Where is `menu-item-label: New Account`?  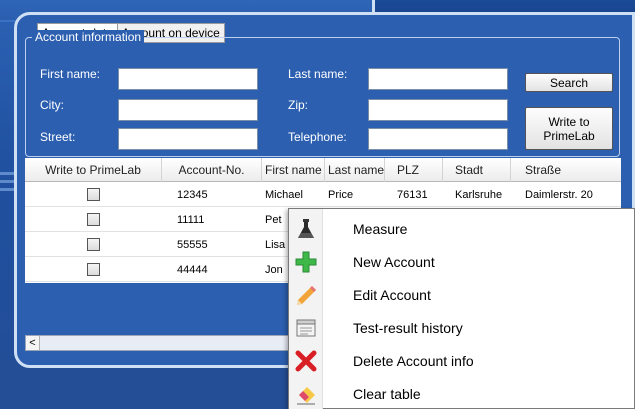
menu-item-label: New Account is located at coordinates (394, 262).